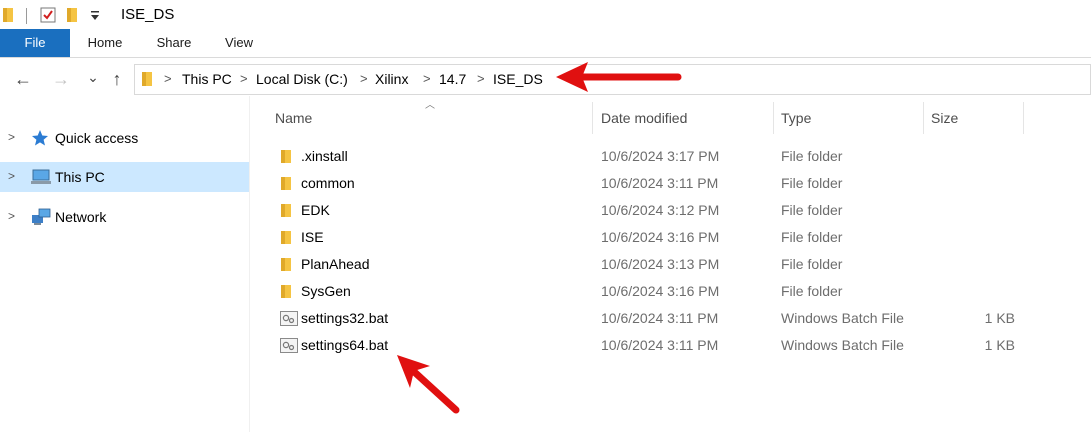 This screenshot has width=1091, height=432. What do you see at coordinates (660, 210) in the screenshot?
I see `file-date-modified: 10/6/2024 3:12 PM` at bounding box center [660, 210].